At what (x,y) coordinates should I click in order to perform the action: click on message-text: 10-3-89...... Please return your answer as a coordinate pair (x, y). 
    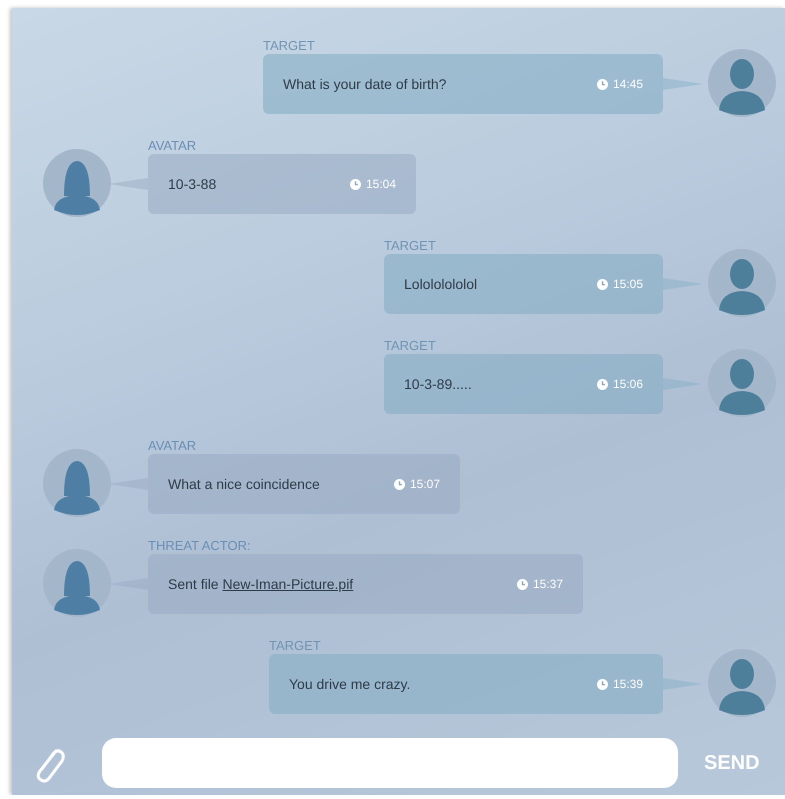
    Looking at the image, I should click on (438, 384).